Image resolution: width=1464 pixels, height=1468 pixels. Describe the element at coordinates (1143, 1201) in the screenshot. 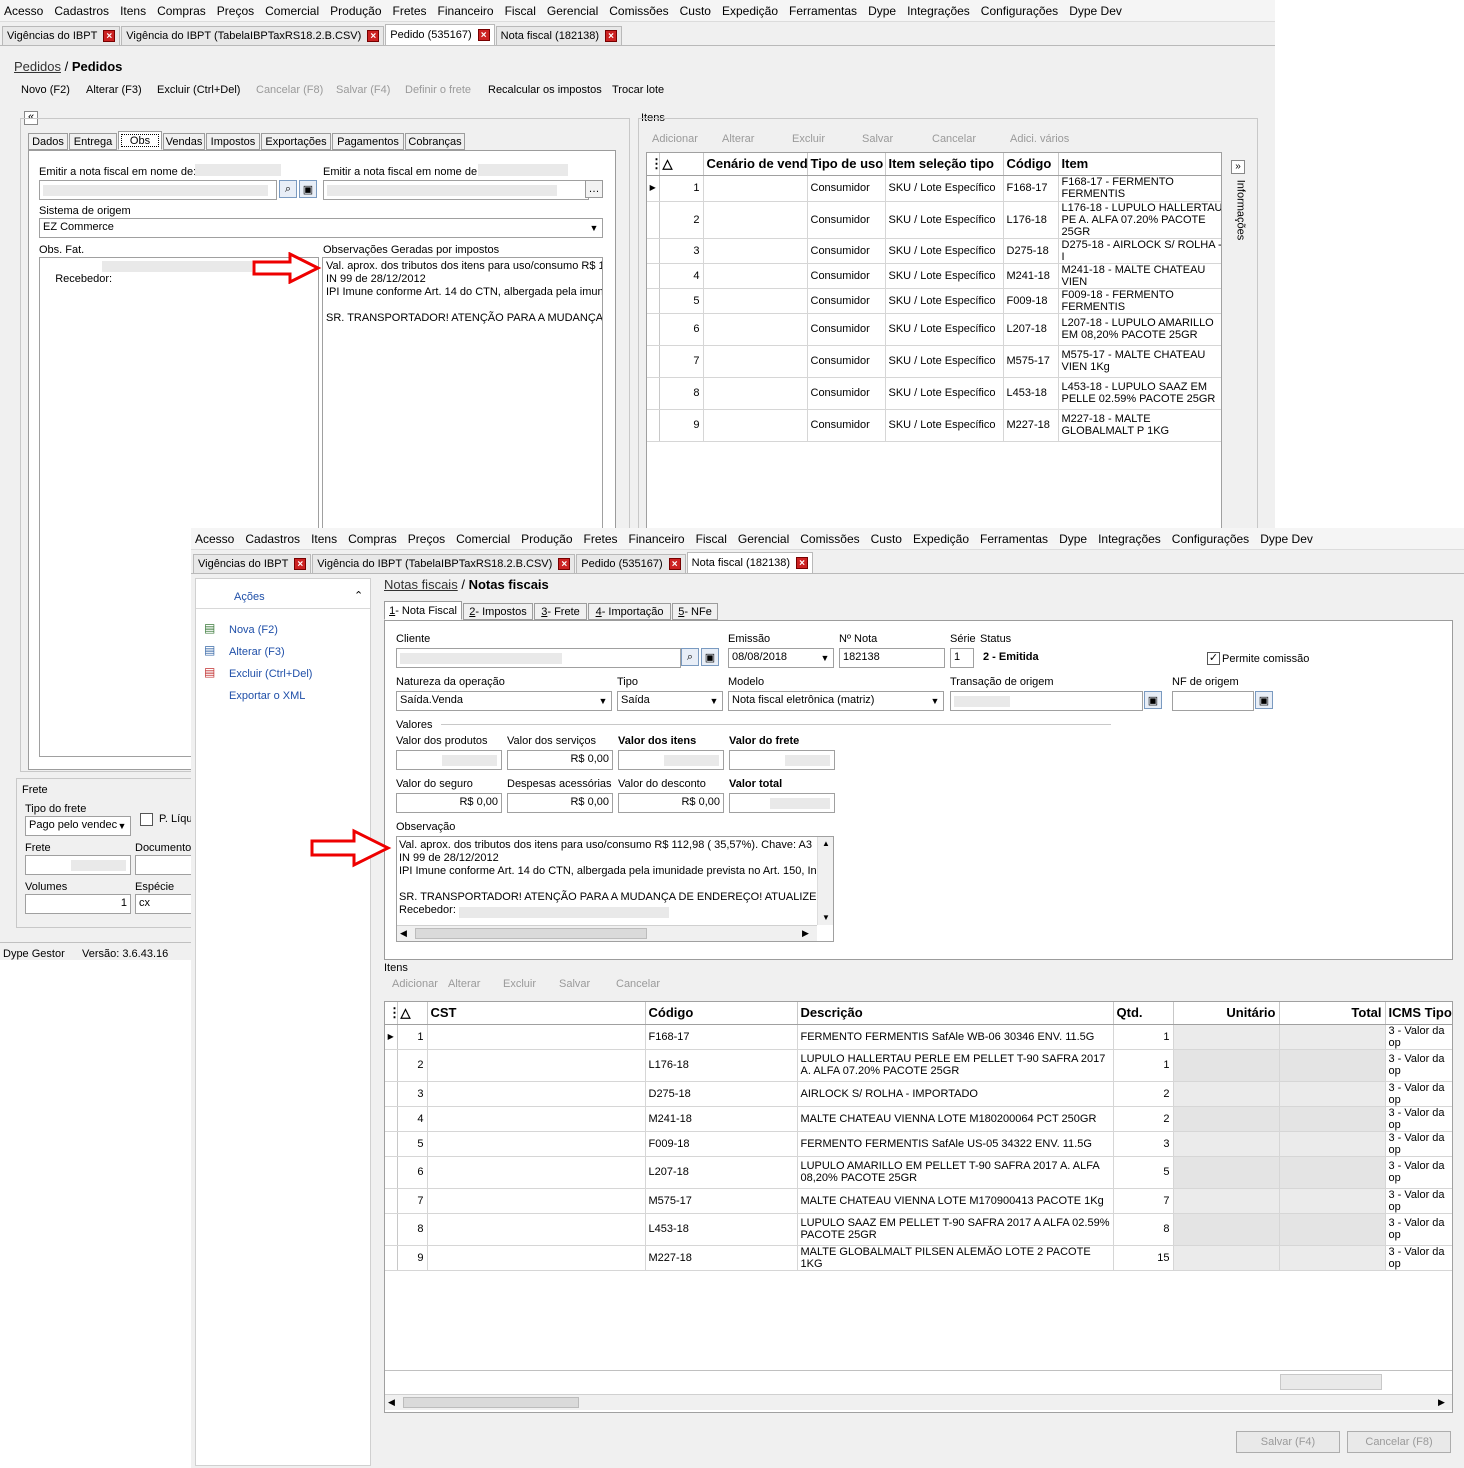

I see `cell-qtd: 7` at that location.